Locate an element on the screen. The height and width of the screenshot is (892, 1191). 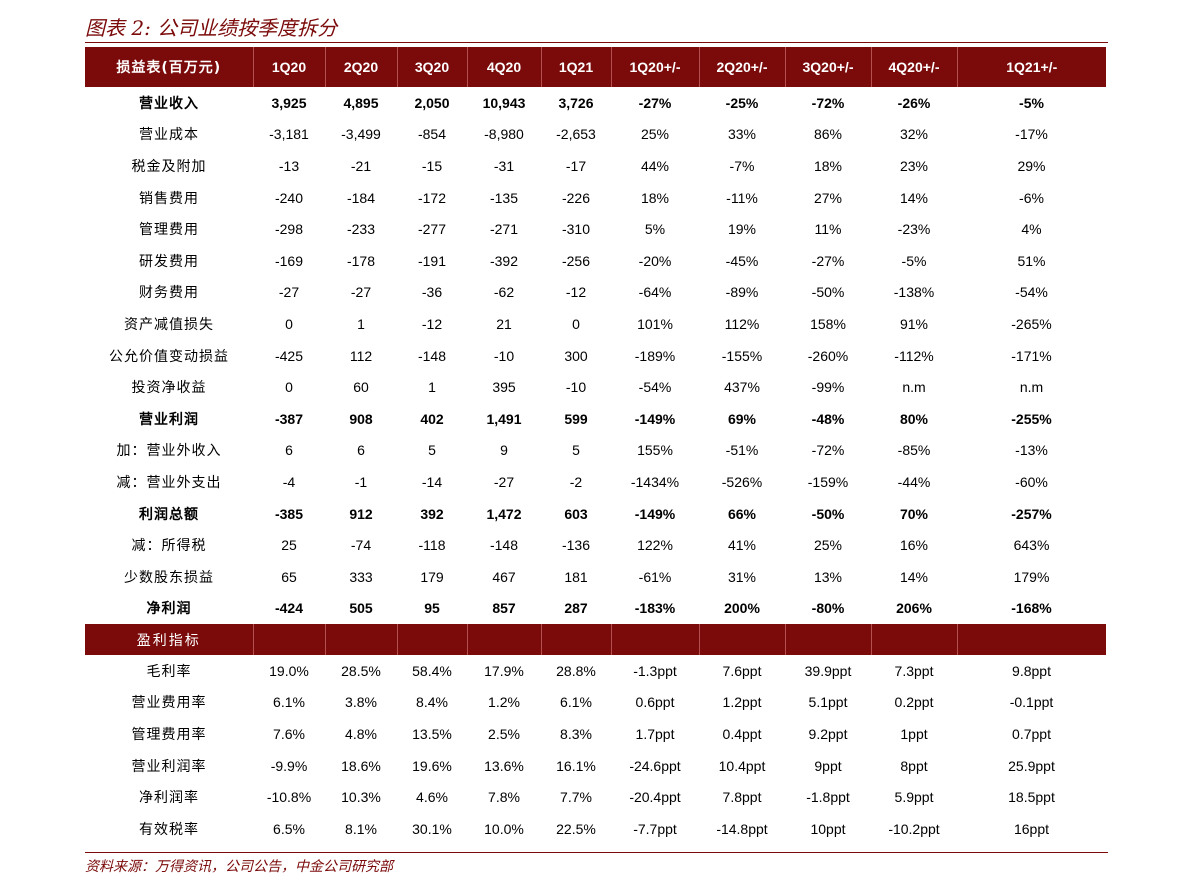
section-header-row: 盈利指标 is located at coordinates (595, 640).